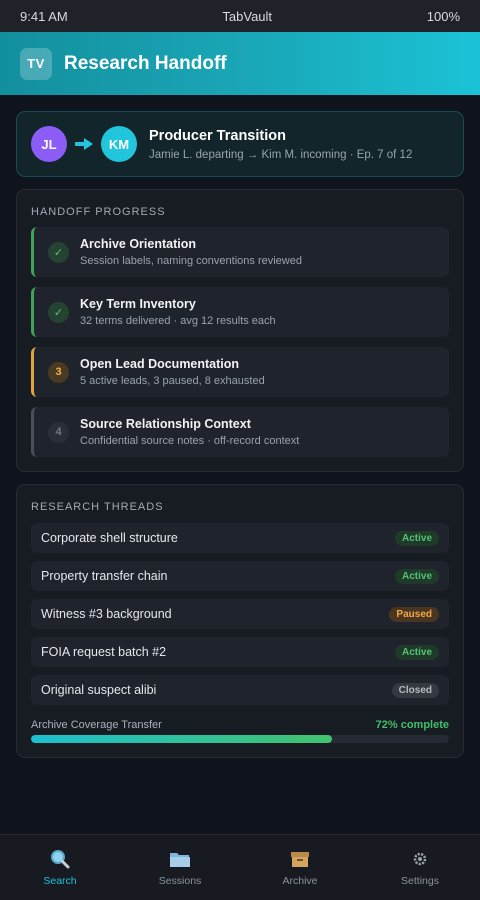 This screenshot has width=480, height=900. Describe the element at coordinates (44, 16) in the screenshot. I see `status-time: 9:41 AM` at that location.